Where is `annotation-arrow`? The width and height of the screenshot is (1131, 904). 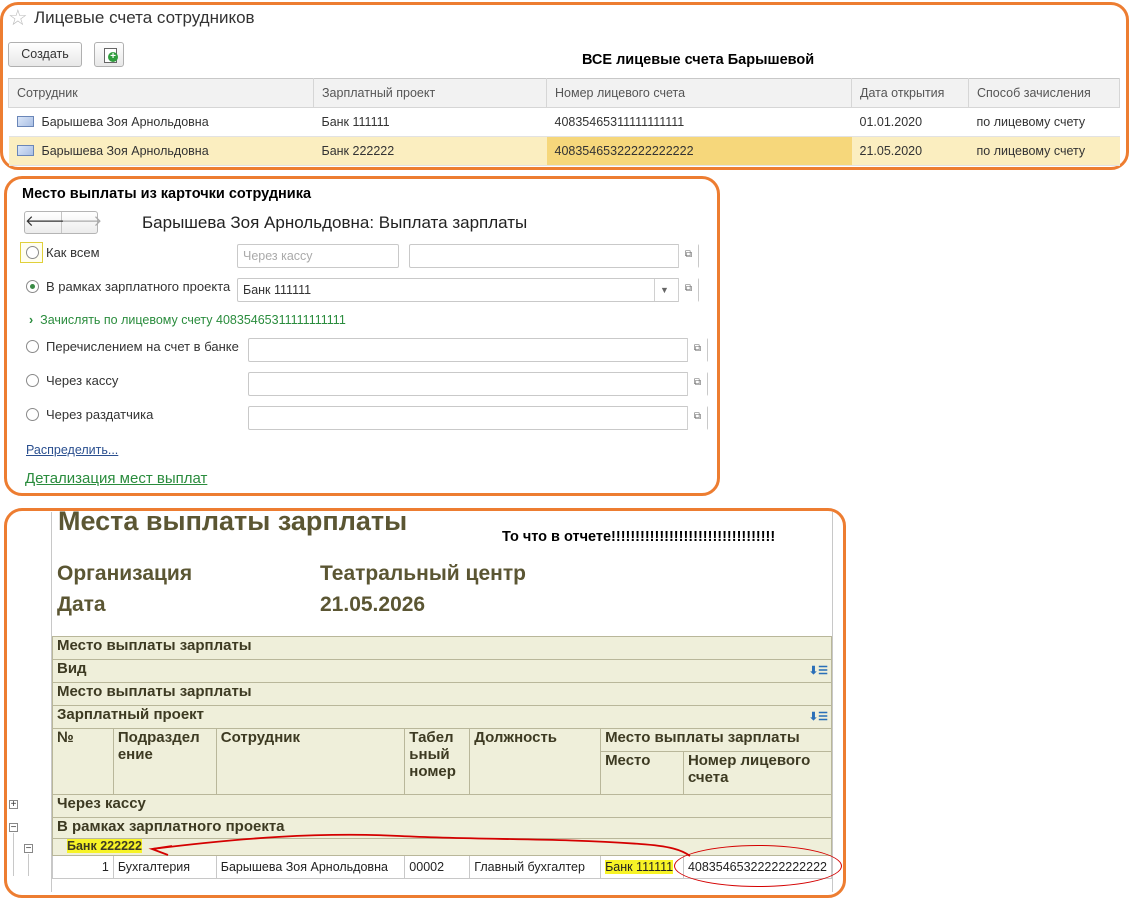
annotation-arrow is located at coordinates (421, 845).